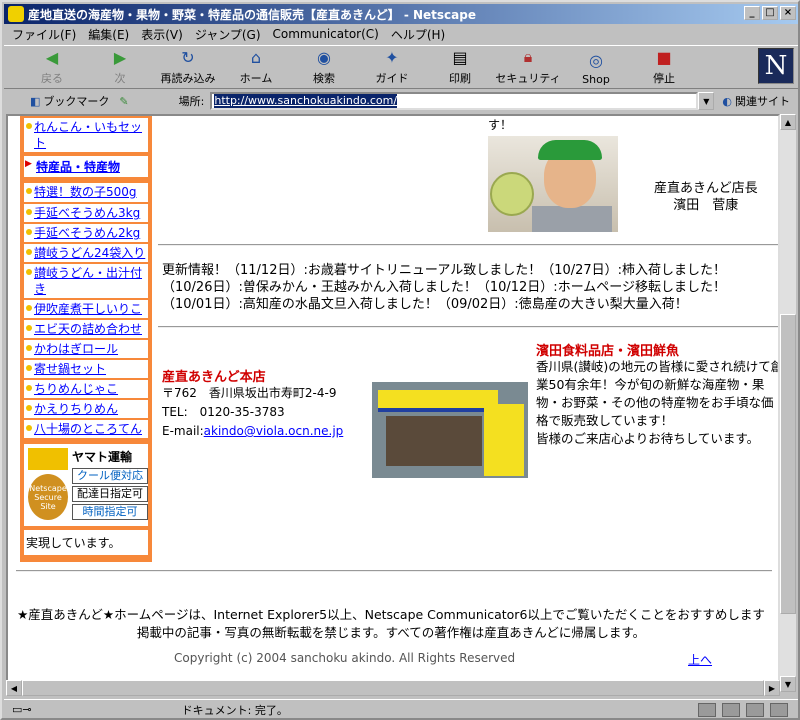 The width and height of the screenshot is (800, 720). I want to click on home-button: ⌂ ホーム, so click(256, 67).